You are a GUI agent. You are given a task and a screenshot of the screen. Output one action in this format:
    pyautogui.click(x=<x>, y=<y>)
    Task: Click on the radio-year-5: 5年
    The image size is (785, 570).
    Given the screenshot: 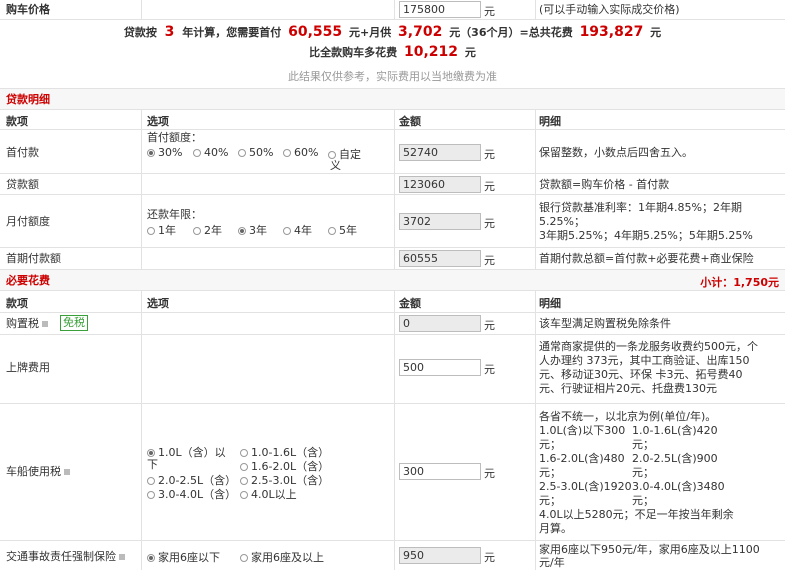 What is the action you would take?
    pyautogui.click(x=342, y=230)
    